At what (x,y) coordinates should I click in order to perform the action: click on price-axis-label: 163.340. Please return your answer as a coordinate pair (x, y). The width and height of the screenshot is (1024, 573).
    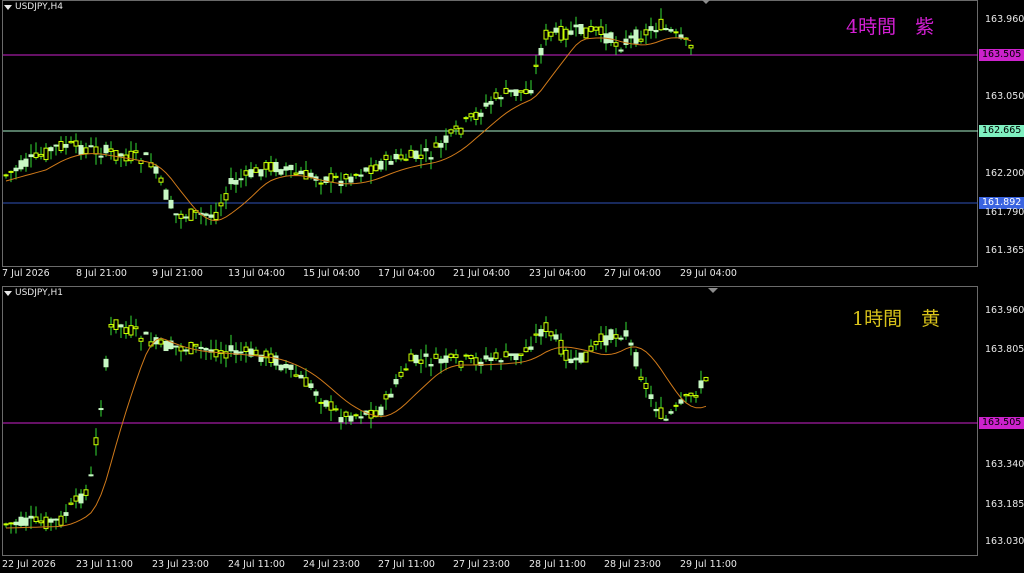
    Looking at the image, I should click on (1004, 464).